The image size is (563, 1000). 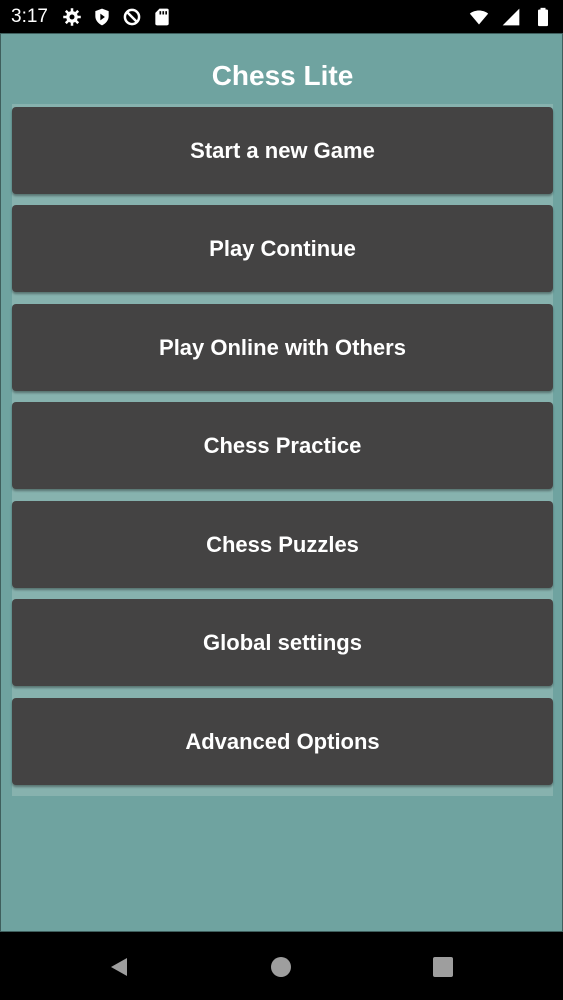 What do you see at coordinates (282, 642) in the screenshot?
I see `global-settings-button: Global settings` at bounding box center [282, 642].